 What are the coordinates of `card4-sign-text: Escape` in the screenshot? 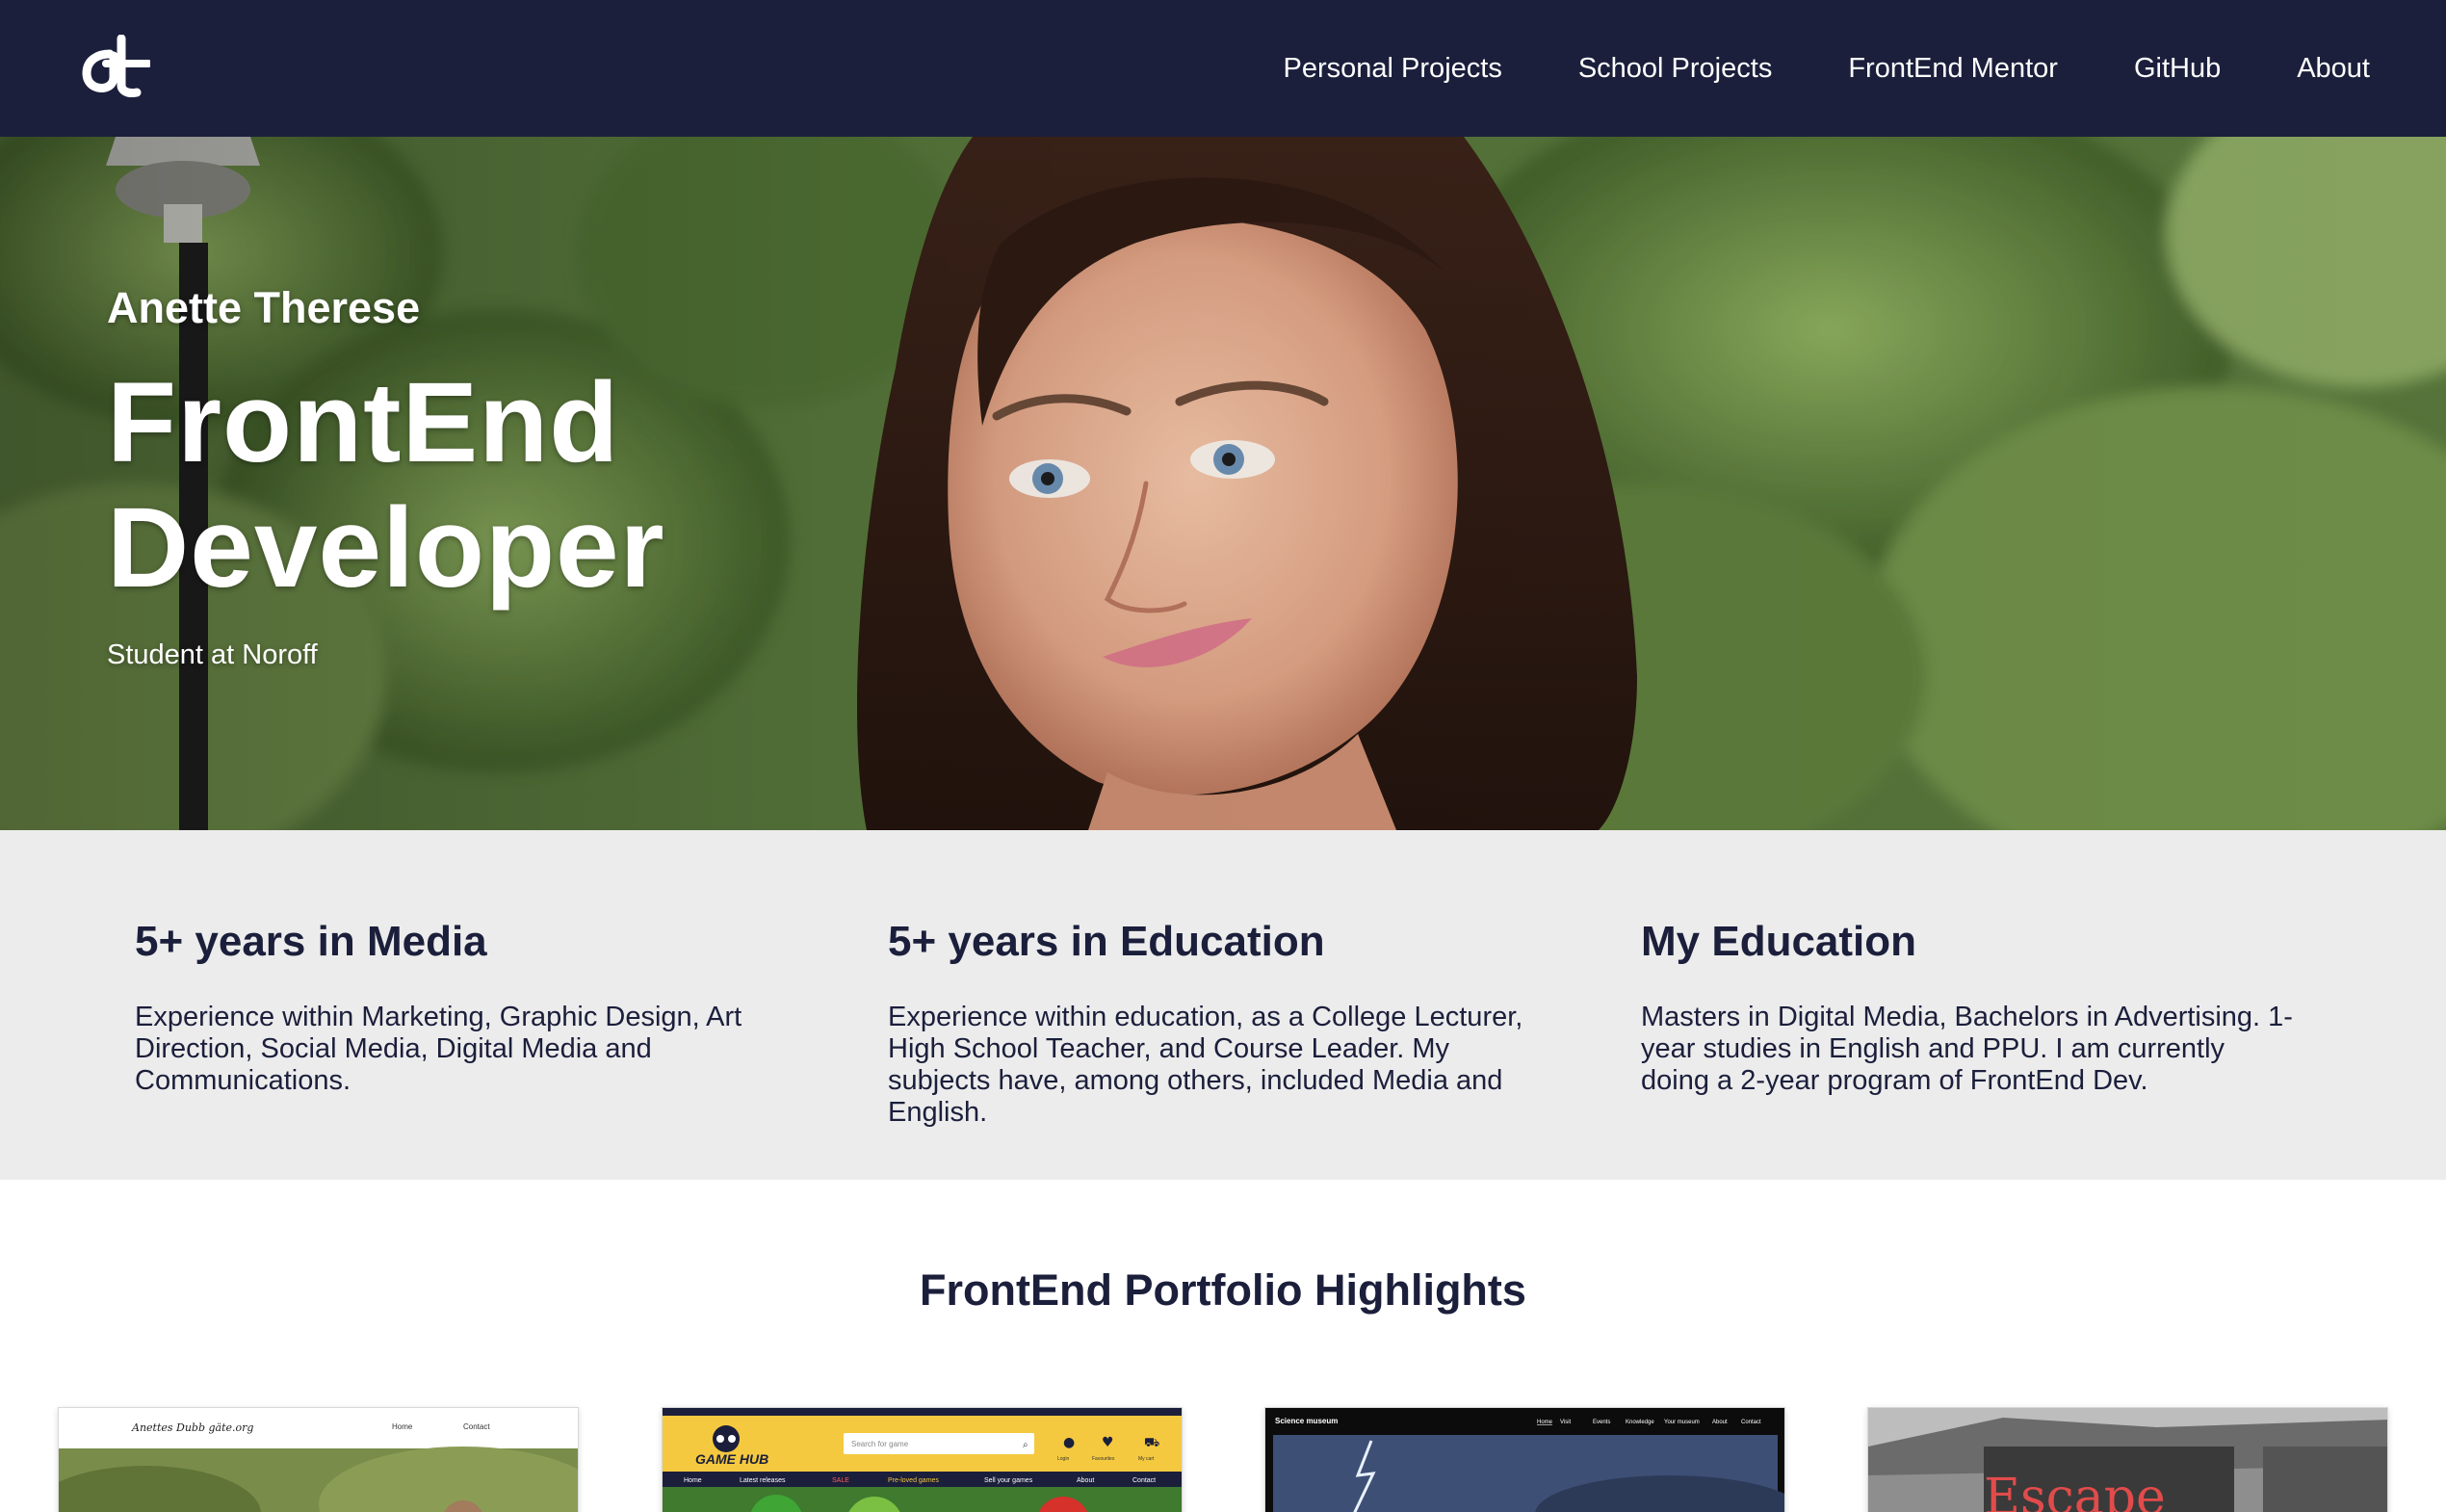 It's located at (2075, 1490).